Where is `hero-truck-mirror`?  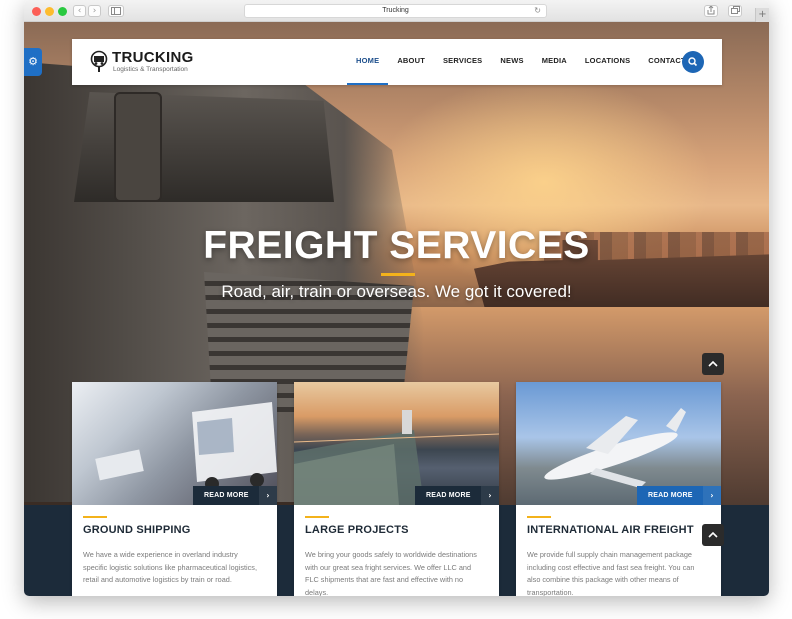
hero-truck-mirror is located at coordinates (138, 147).